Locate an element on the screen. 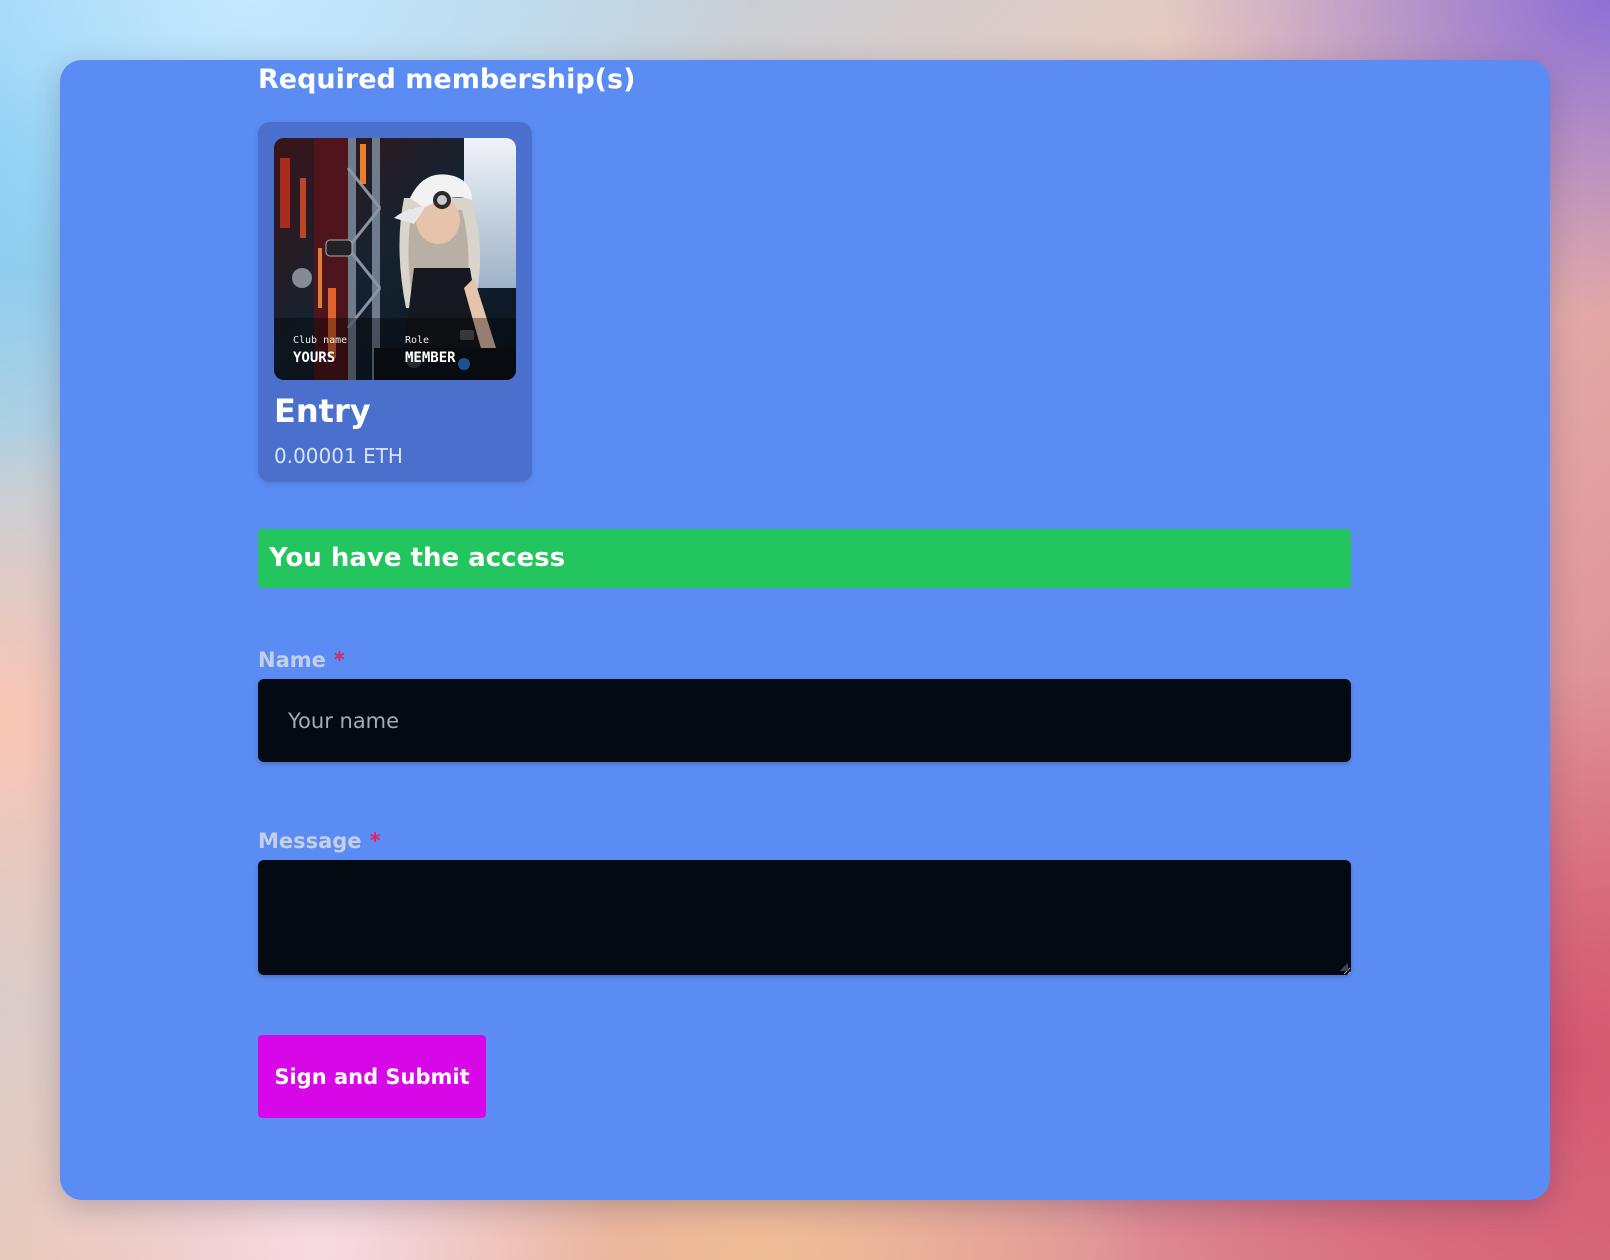  required-memberships-title: Required membership(s) is located at coordinates (447, 79).